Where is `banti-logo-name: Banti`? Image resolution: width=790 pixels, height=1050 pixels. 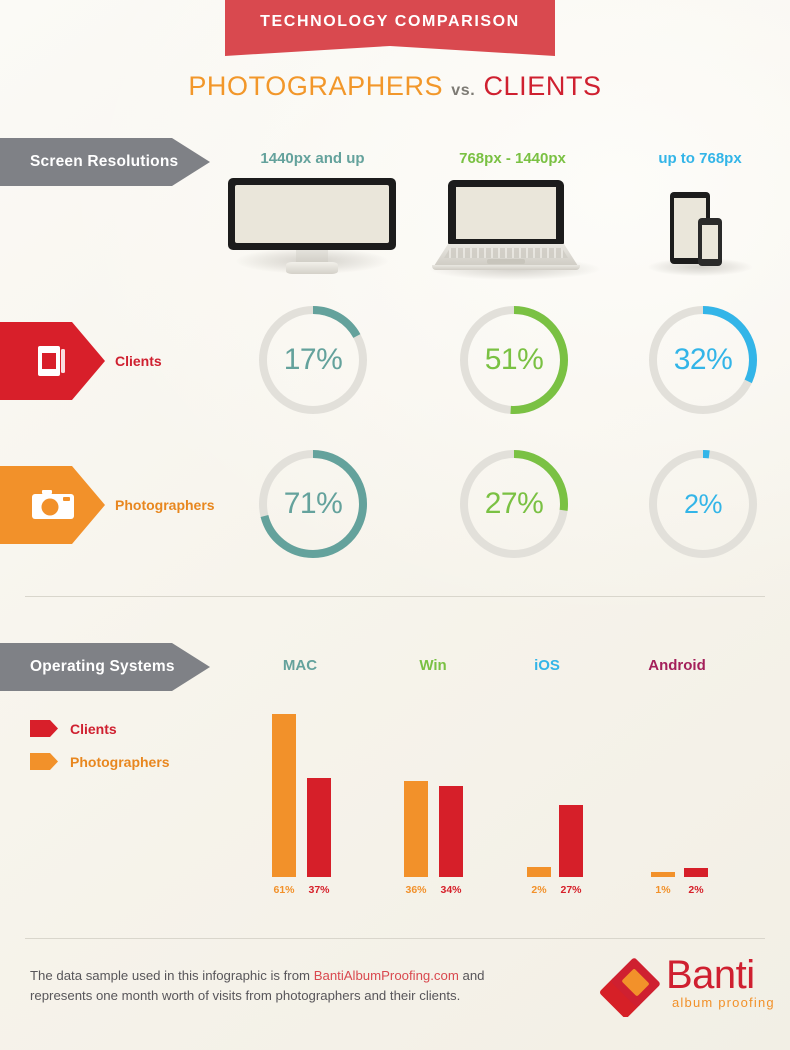 banti-logo-name: Banti is located at coordinates (710, 975).